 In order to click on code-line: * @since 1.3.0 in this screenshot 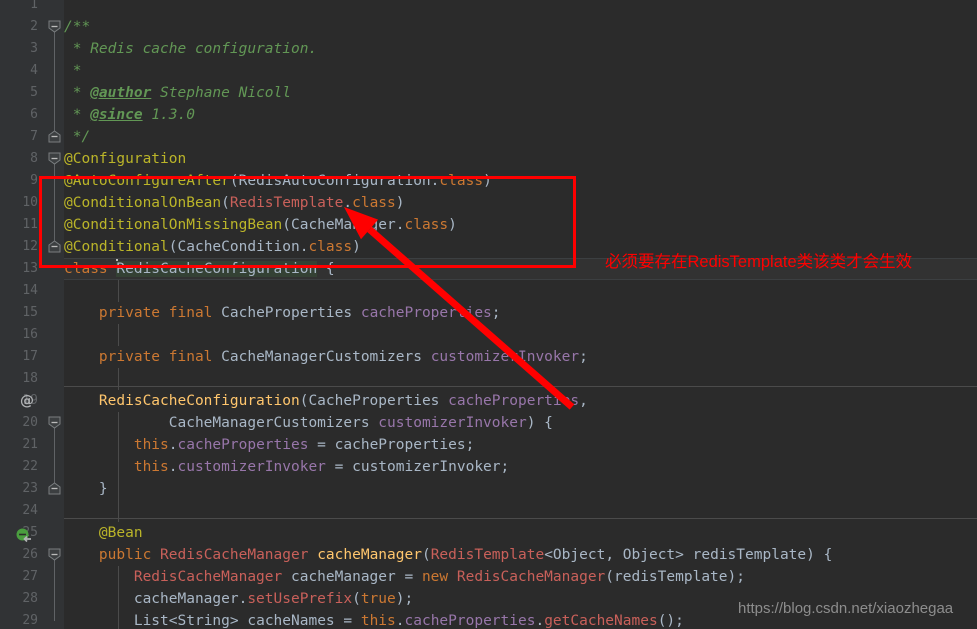, I will do `click(520, 115)`.